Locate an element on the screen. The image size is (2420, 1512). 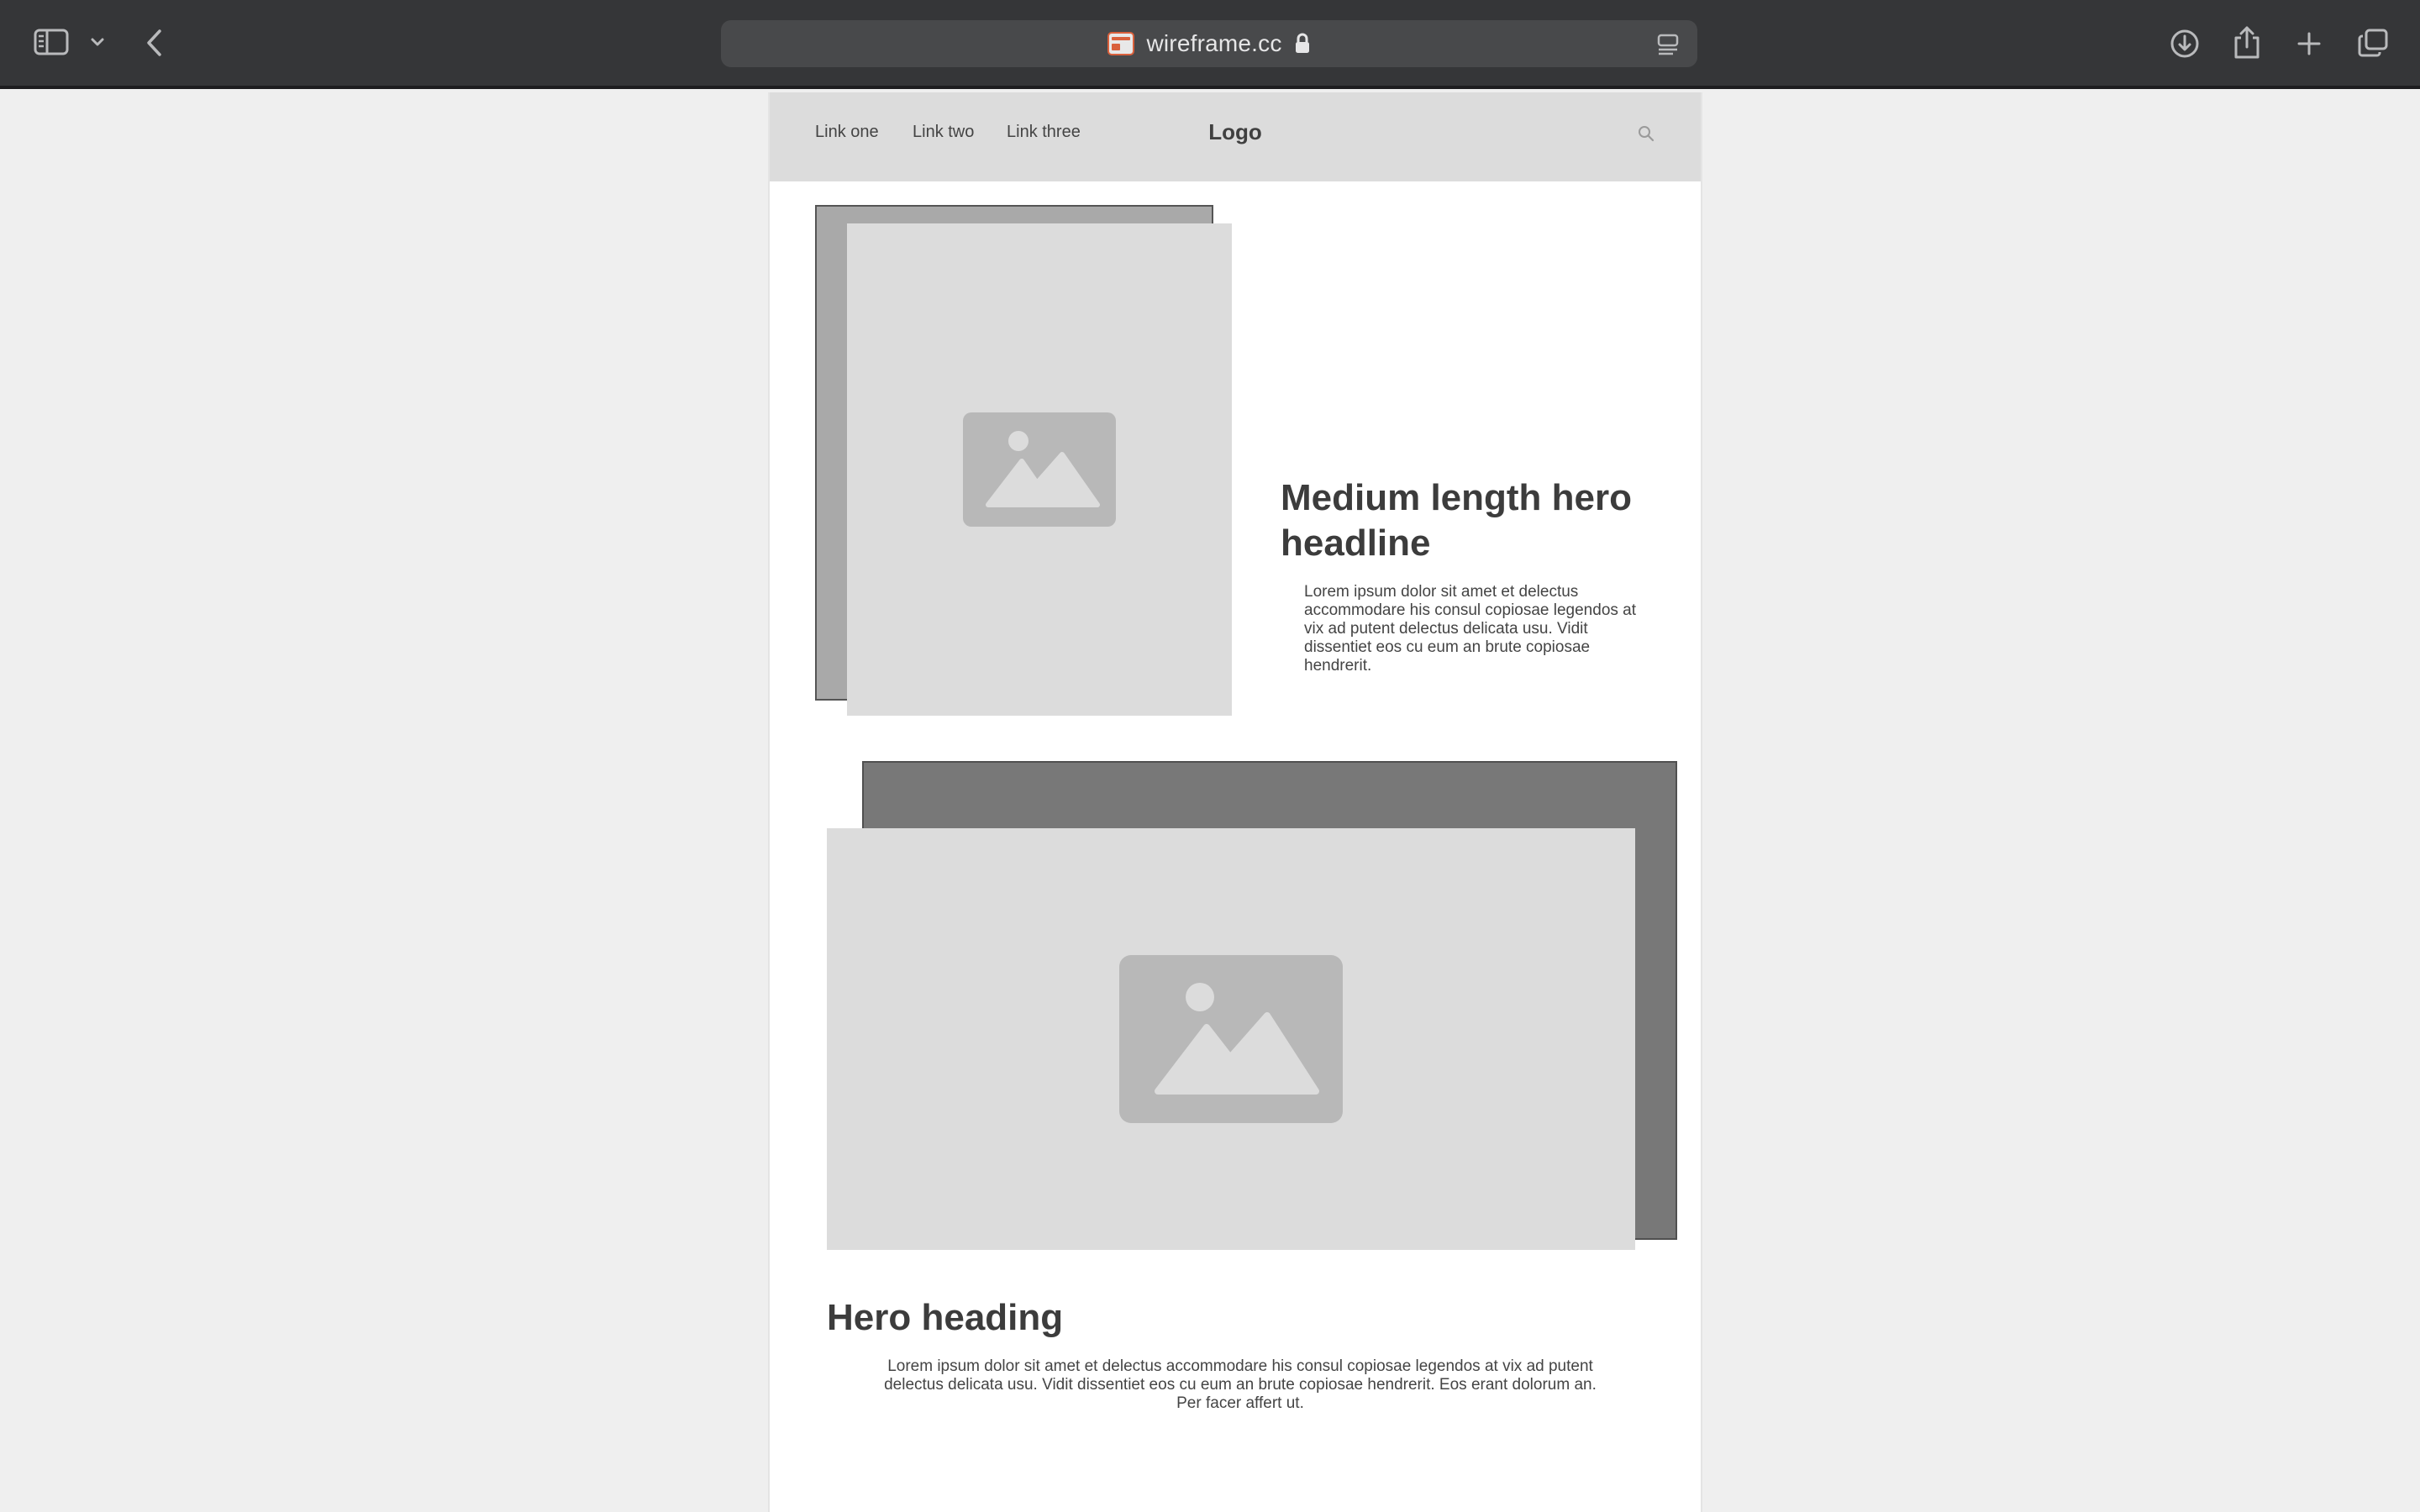
sidebar-icon is located at coordinates (52, 42).